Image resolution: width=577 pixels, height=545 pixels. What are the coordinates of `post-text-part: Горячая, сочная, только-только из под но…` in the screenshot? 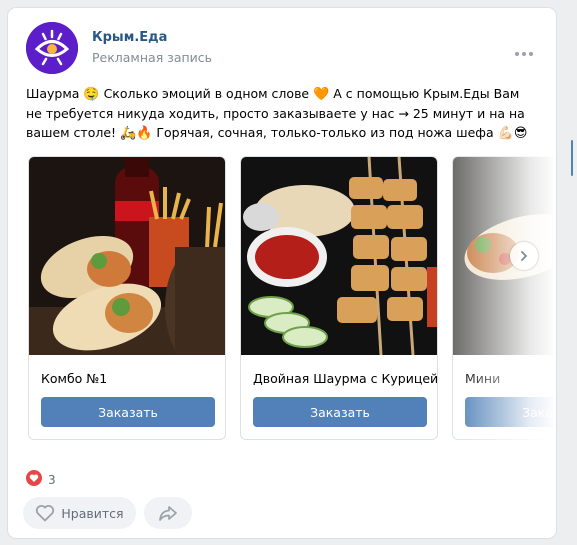 It's located at (325, 132).